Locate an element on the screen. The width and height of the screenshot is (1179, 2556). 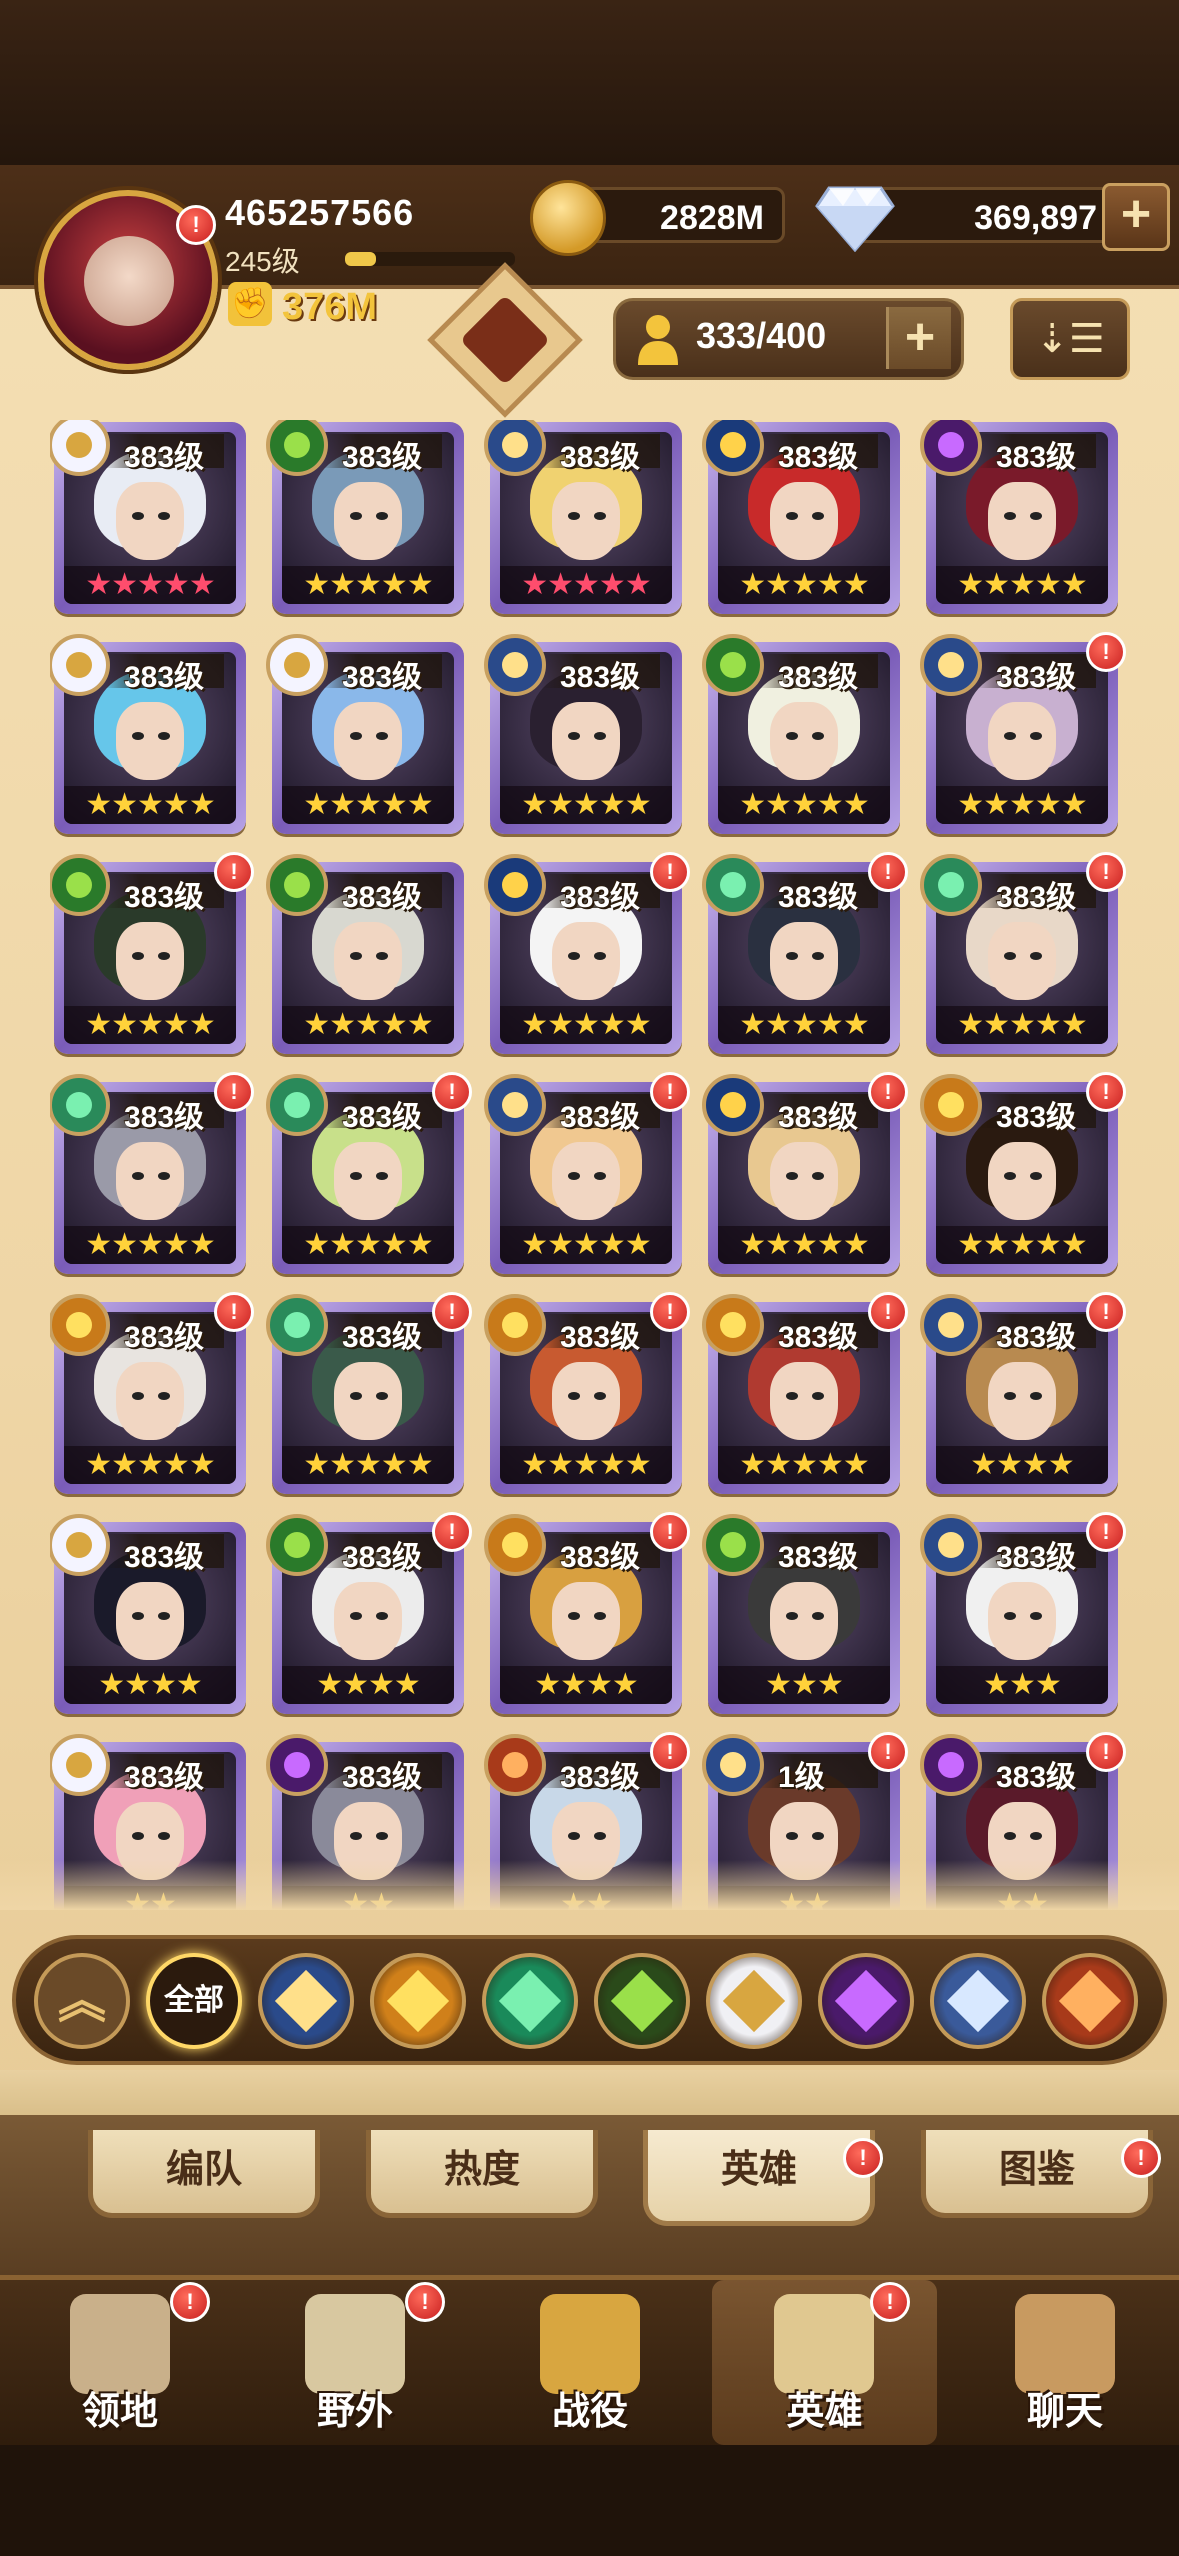
diamond-icon is located at coordinates (855, 219).